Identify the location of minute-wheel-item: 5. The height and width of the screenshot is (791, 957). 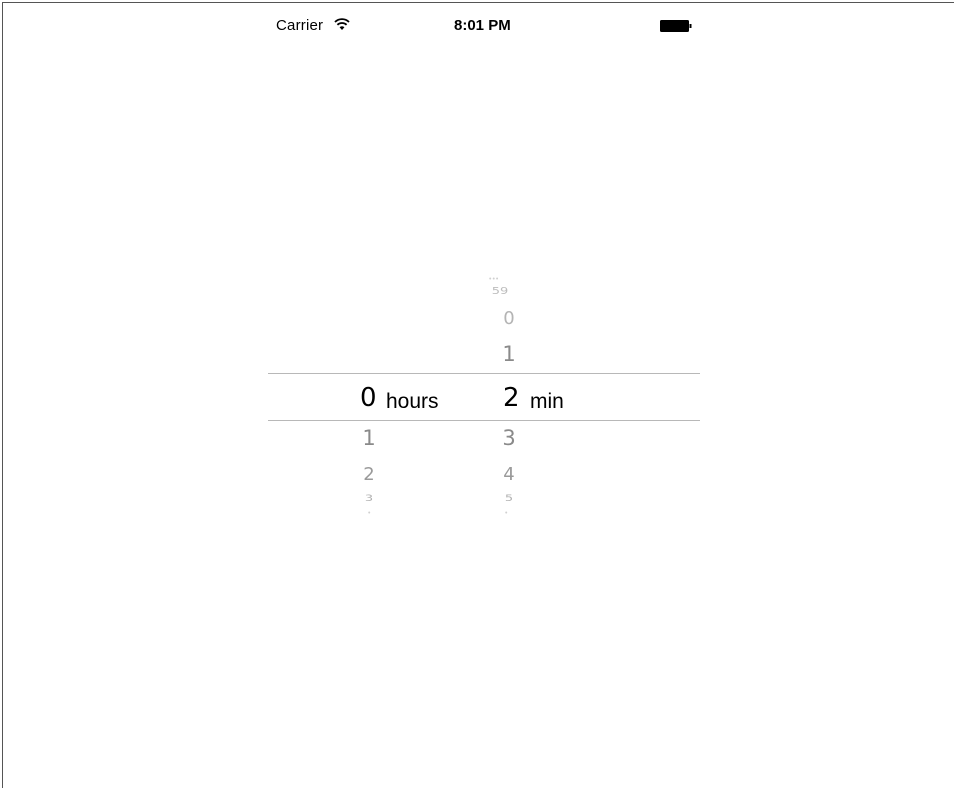
(509, 498).